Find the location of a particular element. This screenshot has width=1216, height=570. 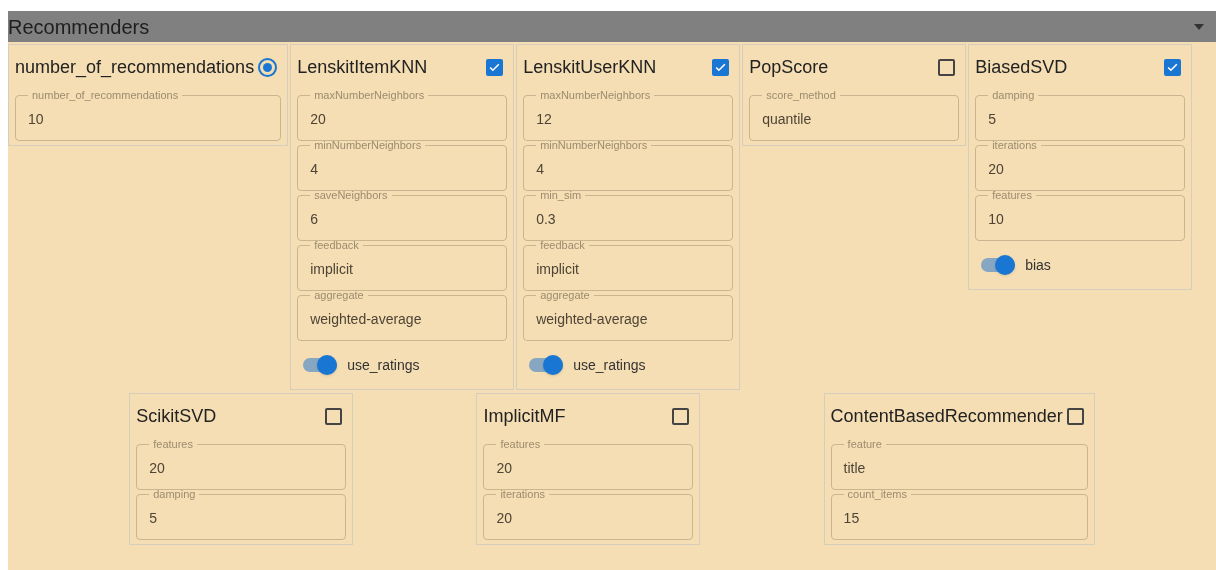

caret-icon is located at coordinates (1199, 26).